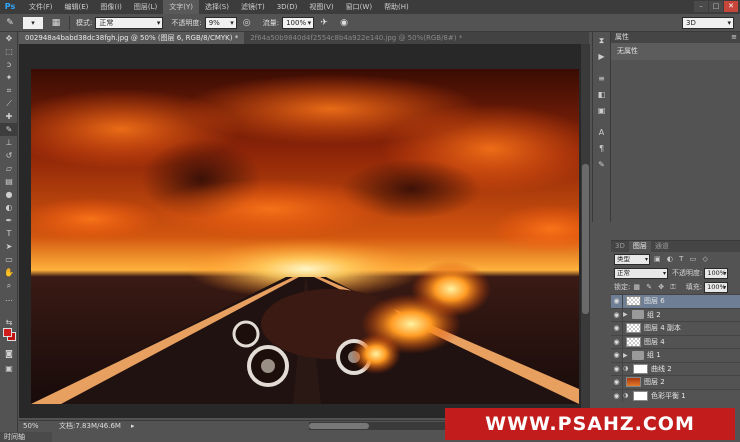 This screenshot has width=740, height=442. What do you see at coordinates (675, 314) in the screenshot?
I see `layer-row: ◉ ▶ 组 2` at bounding box center [675, 314].